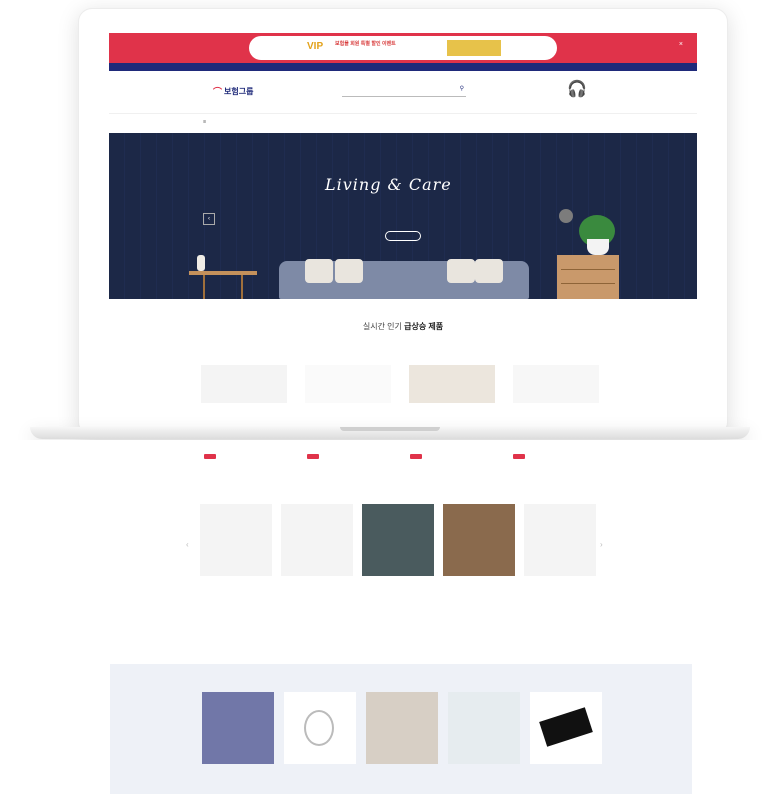 This screenshot has width=780, height=801. What do you see at coordinates (462, 88) in the screenshot?
I see `search-icon: ⚲` at bounding box center [462, 88].